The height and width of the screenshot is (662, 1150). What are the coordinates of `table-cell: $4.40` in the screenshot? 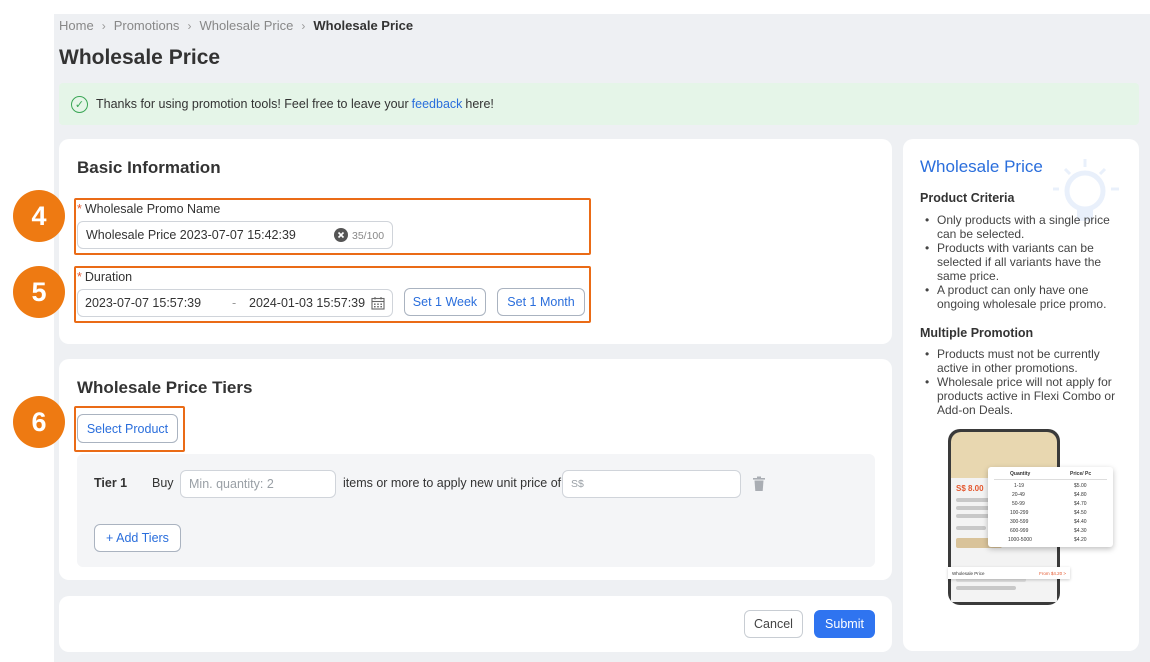 It's located at (1080, 522).